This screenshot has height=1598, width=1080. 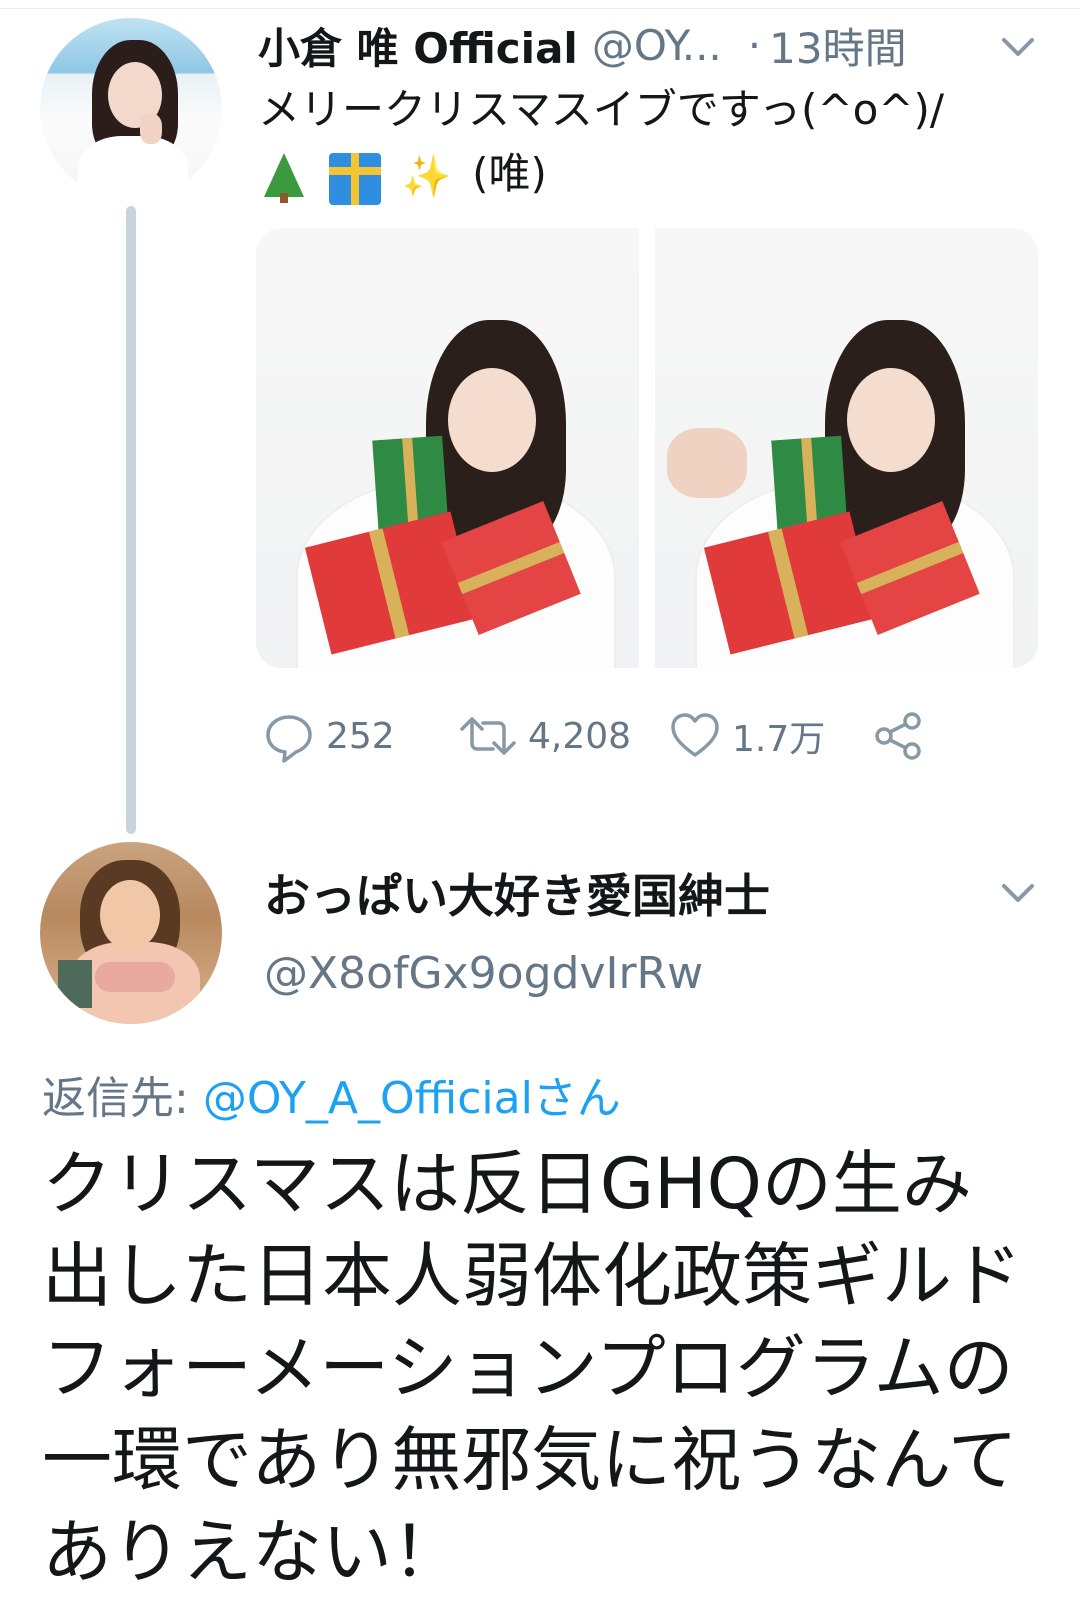 What do you see at coordinates (355, 178) in the screenshot?
I see `gift-icon` at bounding box center [355, 178].